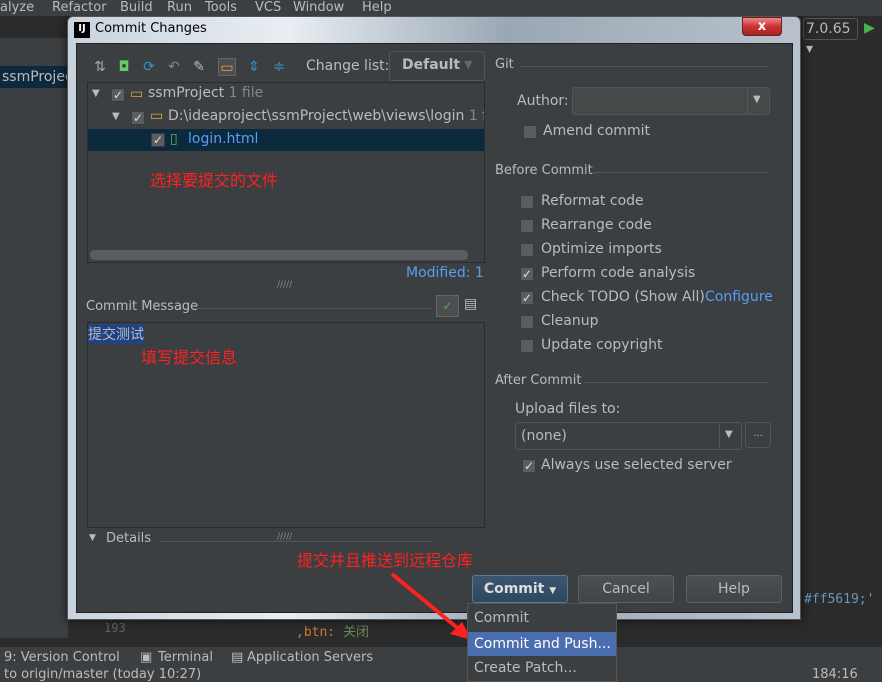 The width and height of the screenshot is (882, 682). Describe the element at coordinates (426, 602) in the screenshot. I see `arrow-line` at that location.